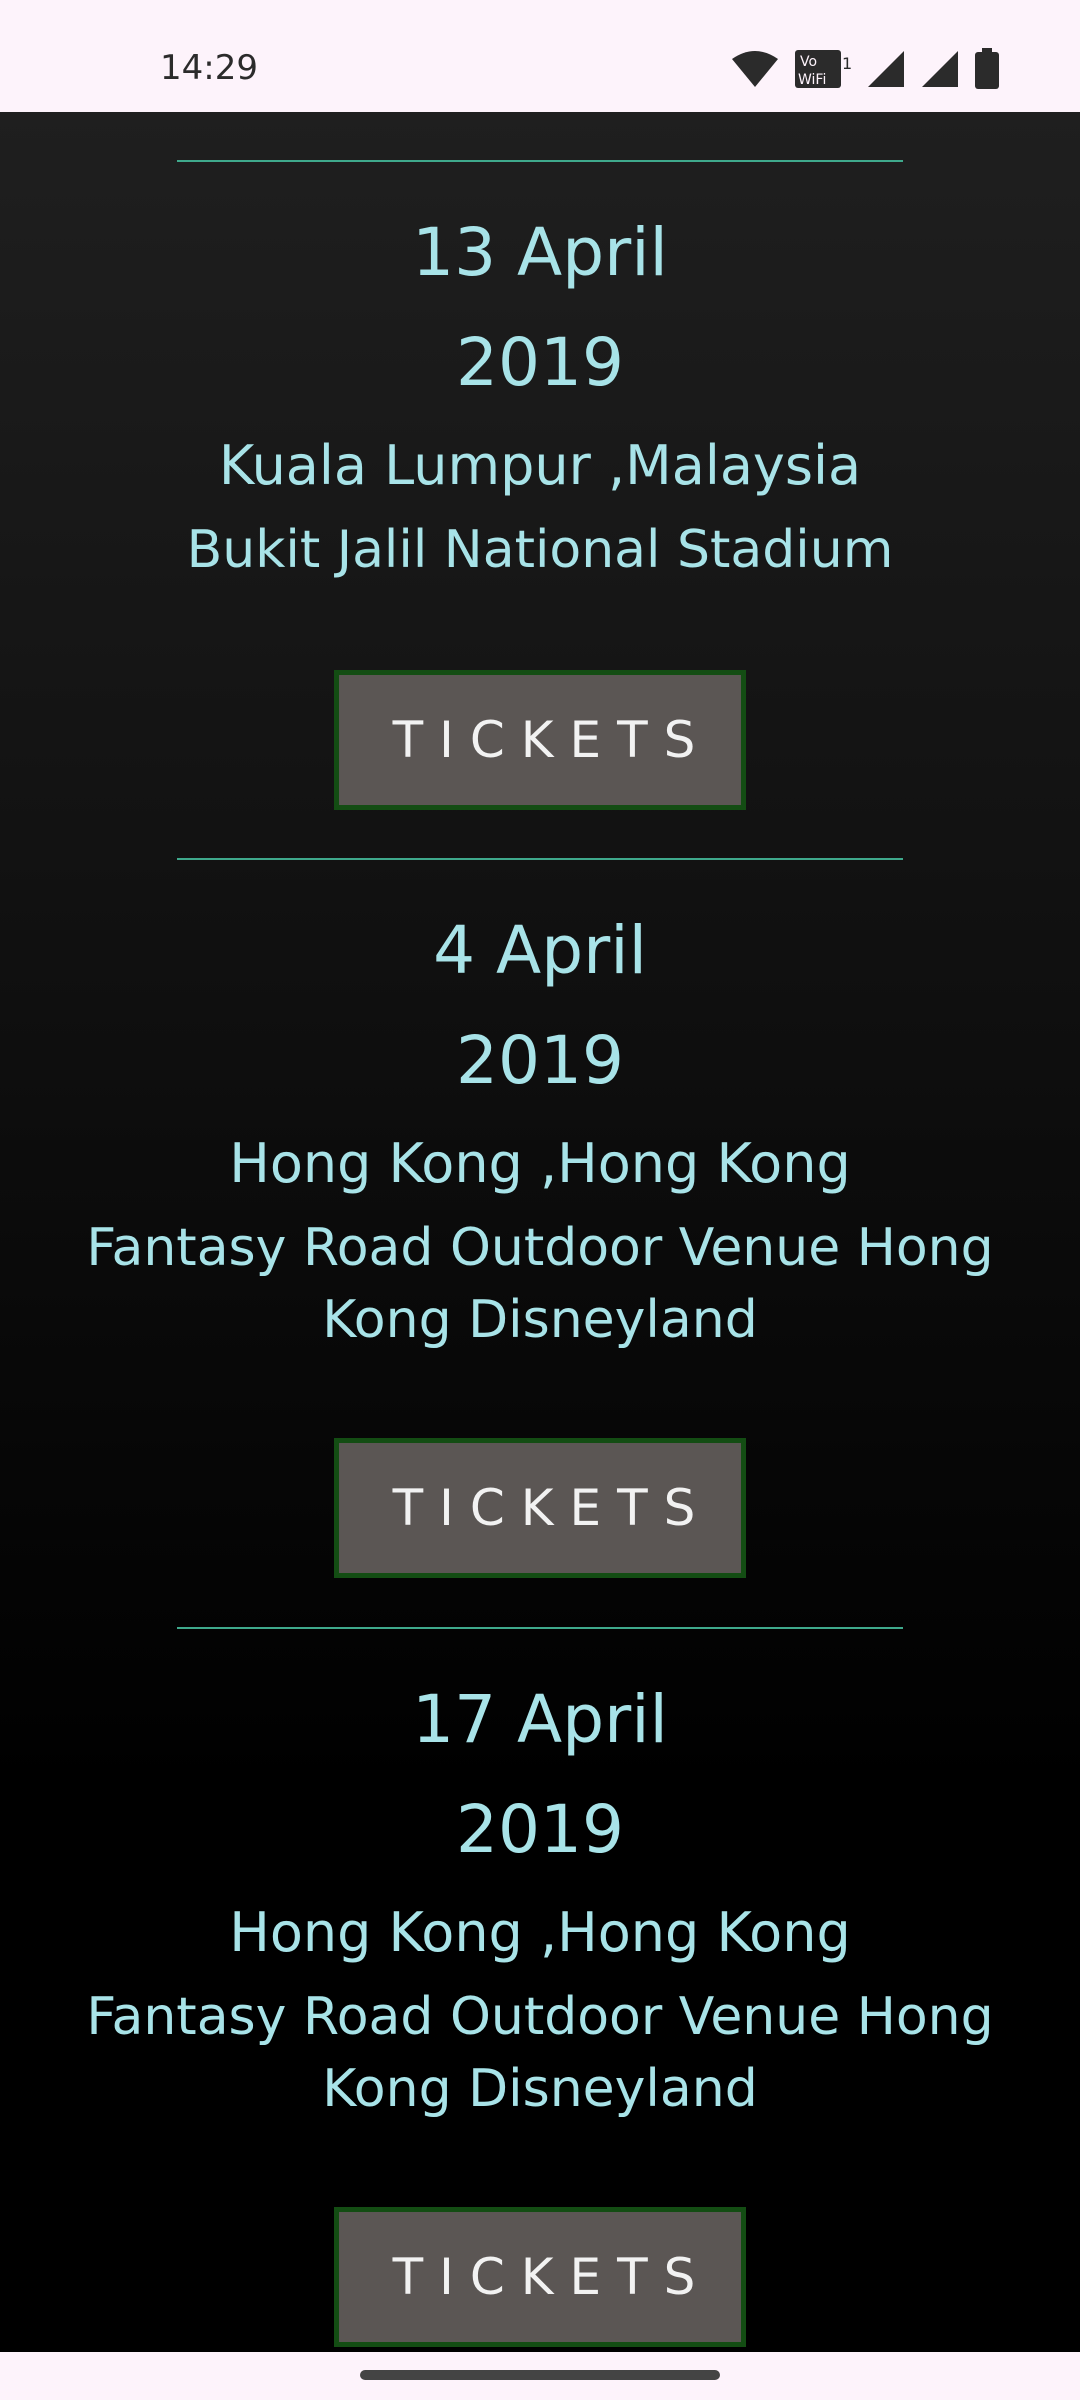 The image size is (1080, 2400). I want to click on svg-text: WiFi, so click(812, 80).